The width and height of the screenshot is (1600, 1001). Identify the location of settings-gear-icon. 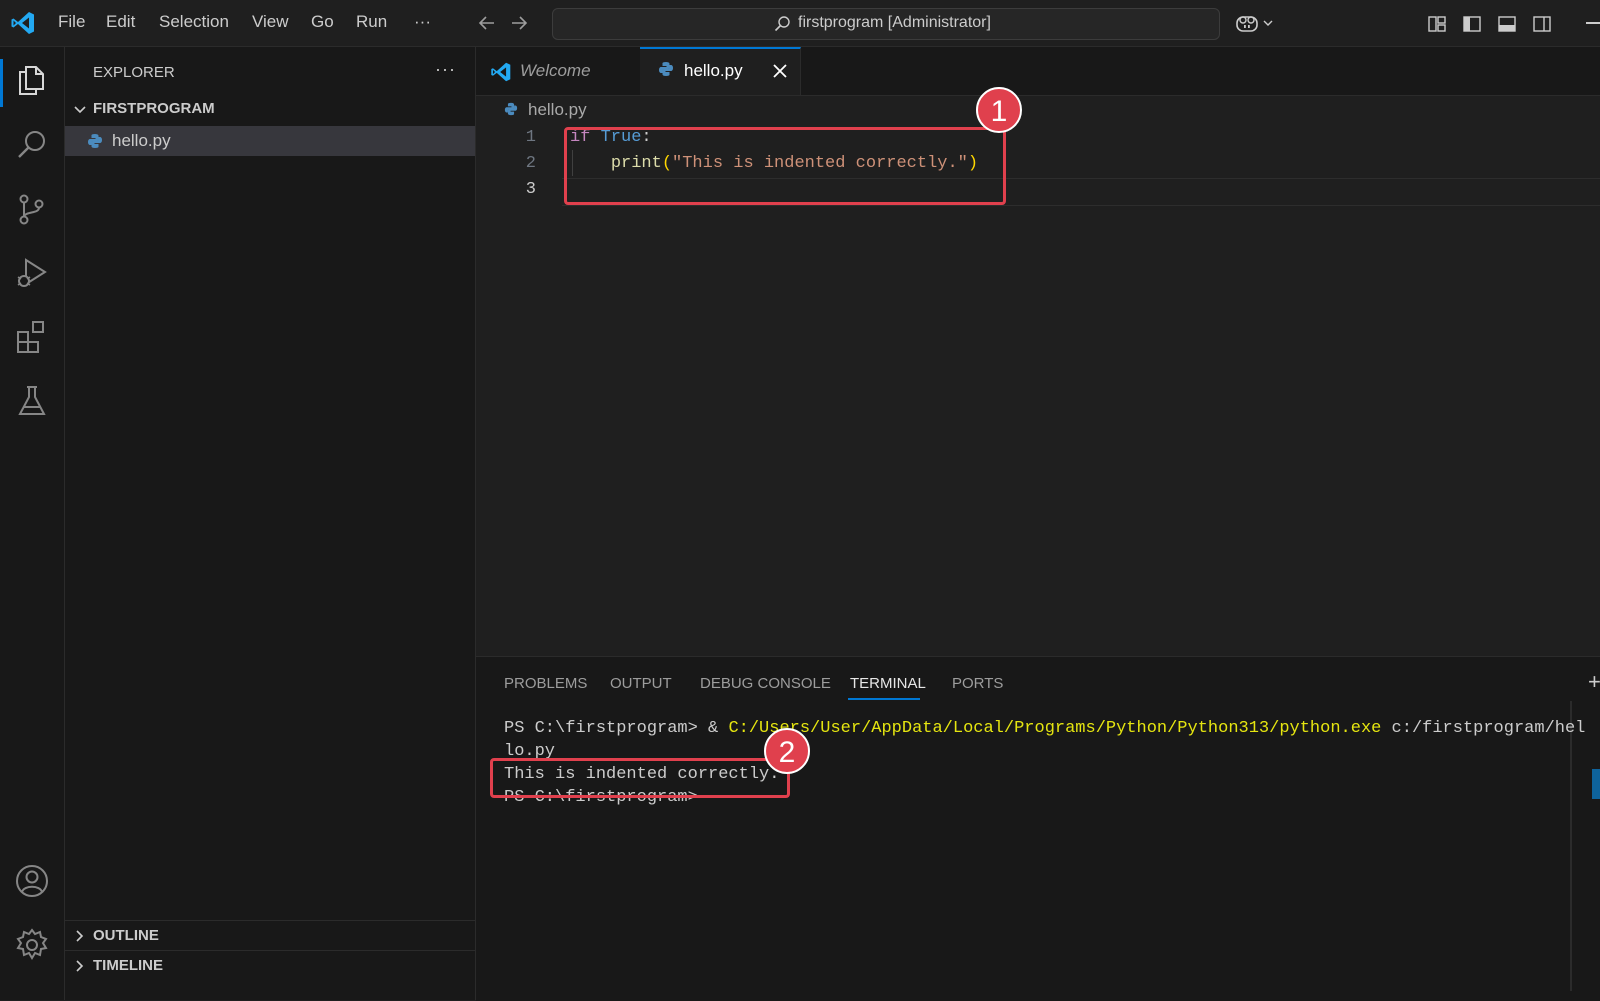
(32, 945).